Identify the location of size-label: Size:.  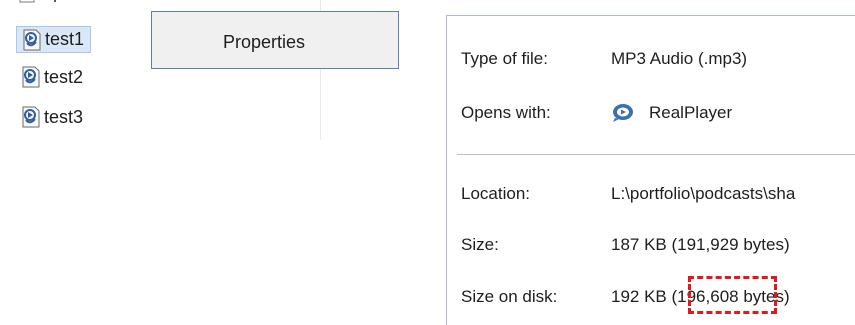
(480, 244).